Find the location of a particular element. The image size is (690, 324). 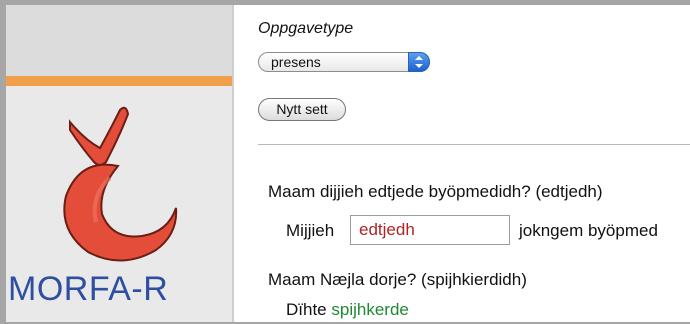

sidebar-header is located at coordinates (119, 40).